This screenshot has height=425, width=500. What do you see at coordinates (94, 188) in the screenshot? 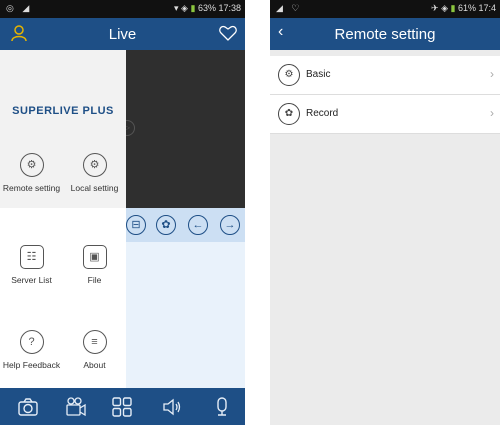
I see `drawer-item-label: Local setting` at bounding box center [94, 188].